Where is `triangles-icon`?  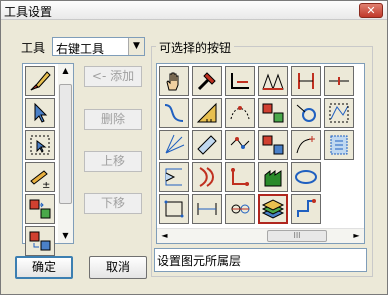
triangles-icon is located at coordinates (273, 81).